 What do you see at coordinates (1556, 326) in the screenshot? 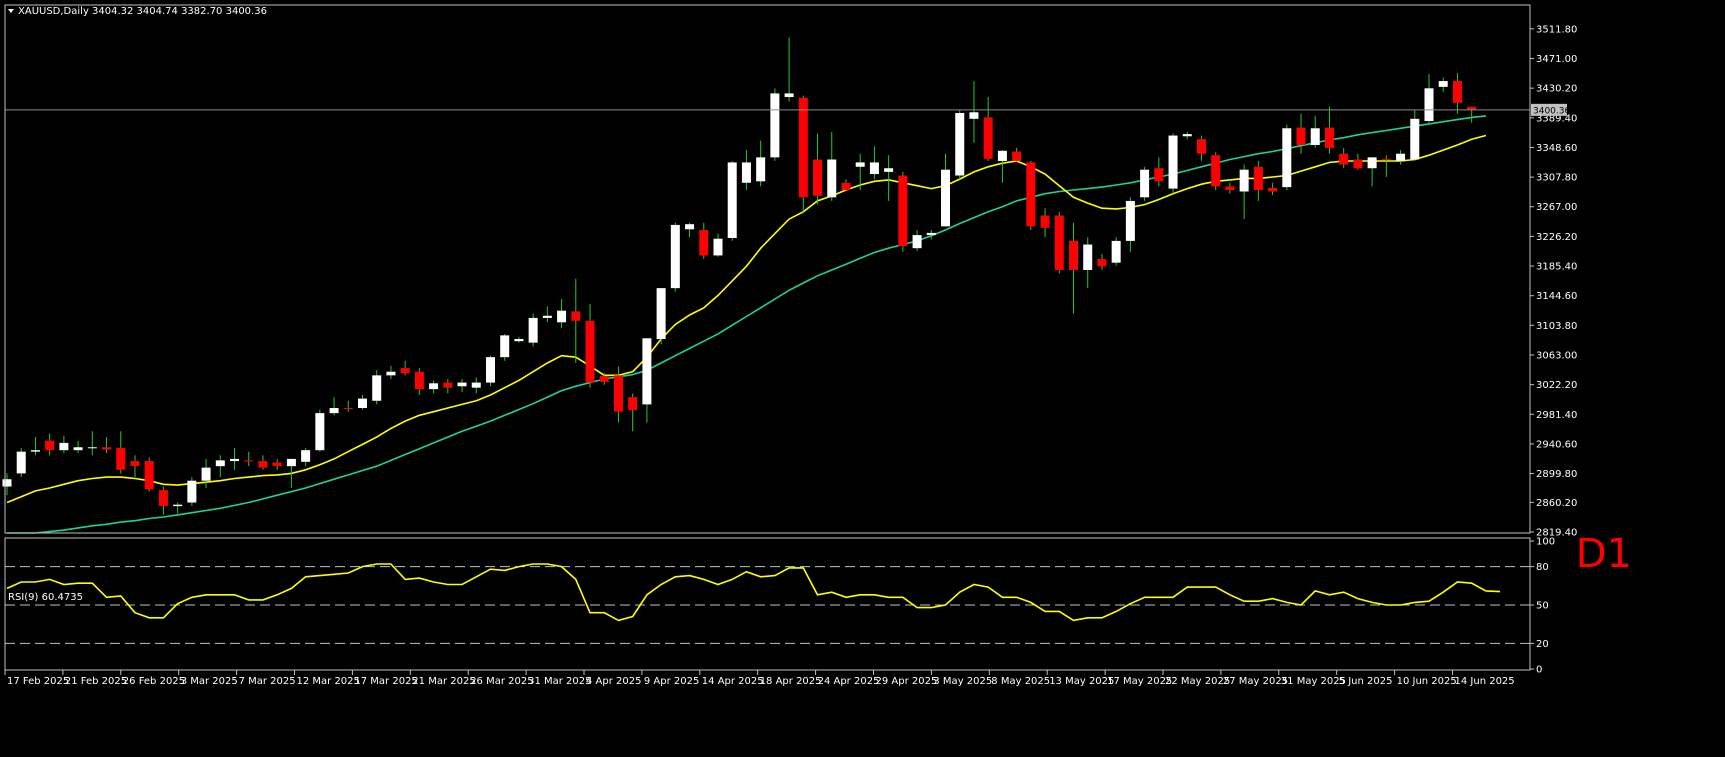
I see `price-tick-label: 3103.80` at bounding box center [1556, 326].